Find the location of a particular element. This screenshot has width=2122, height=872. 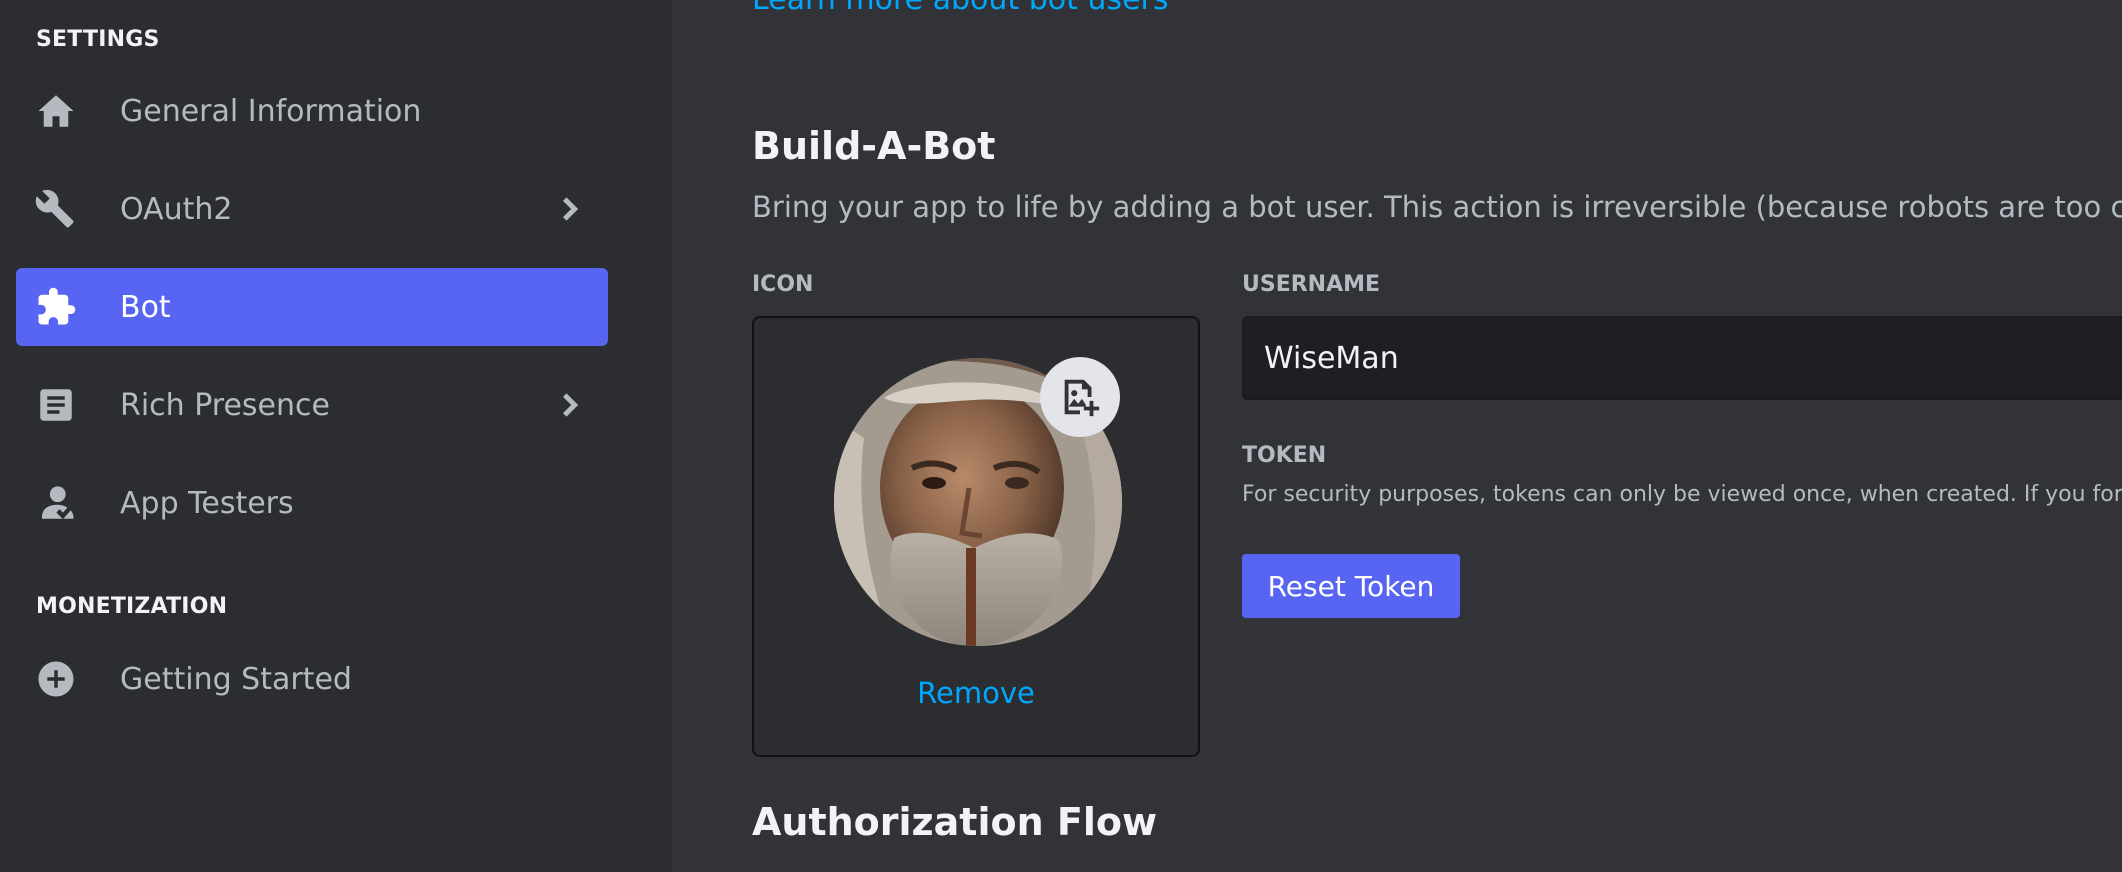

sidebar-item-label: Bot is located at coordinates (145, 307).